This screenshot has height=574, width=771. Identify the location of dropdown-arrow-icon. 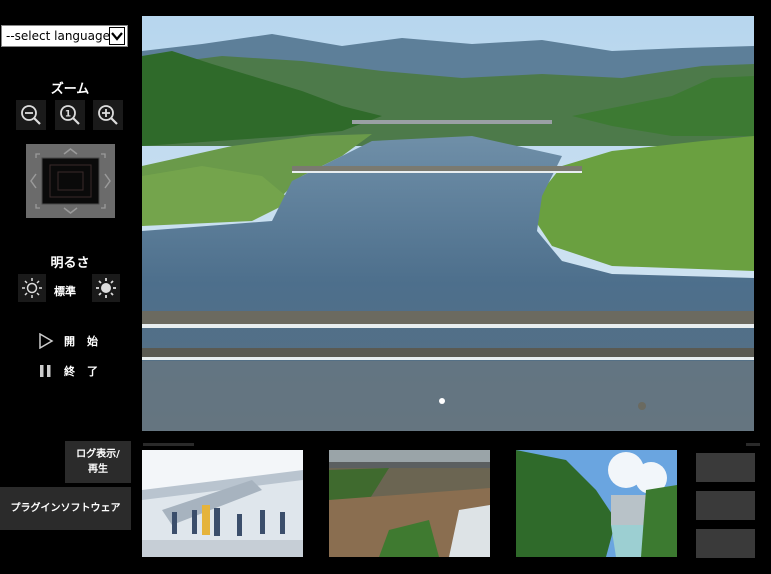
(117, 36).